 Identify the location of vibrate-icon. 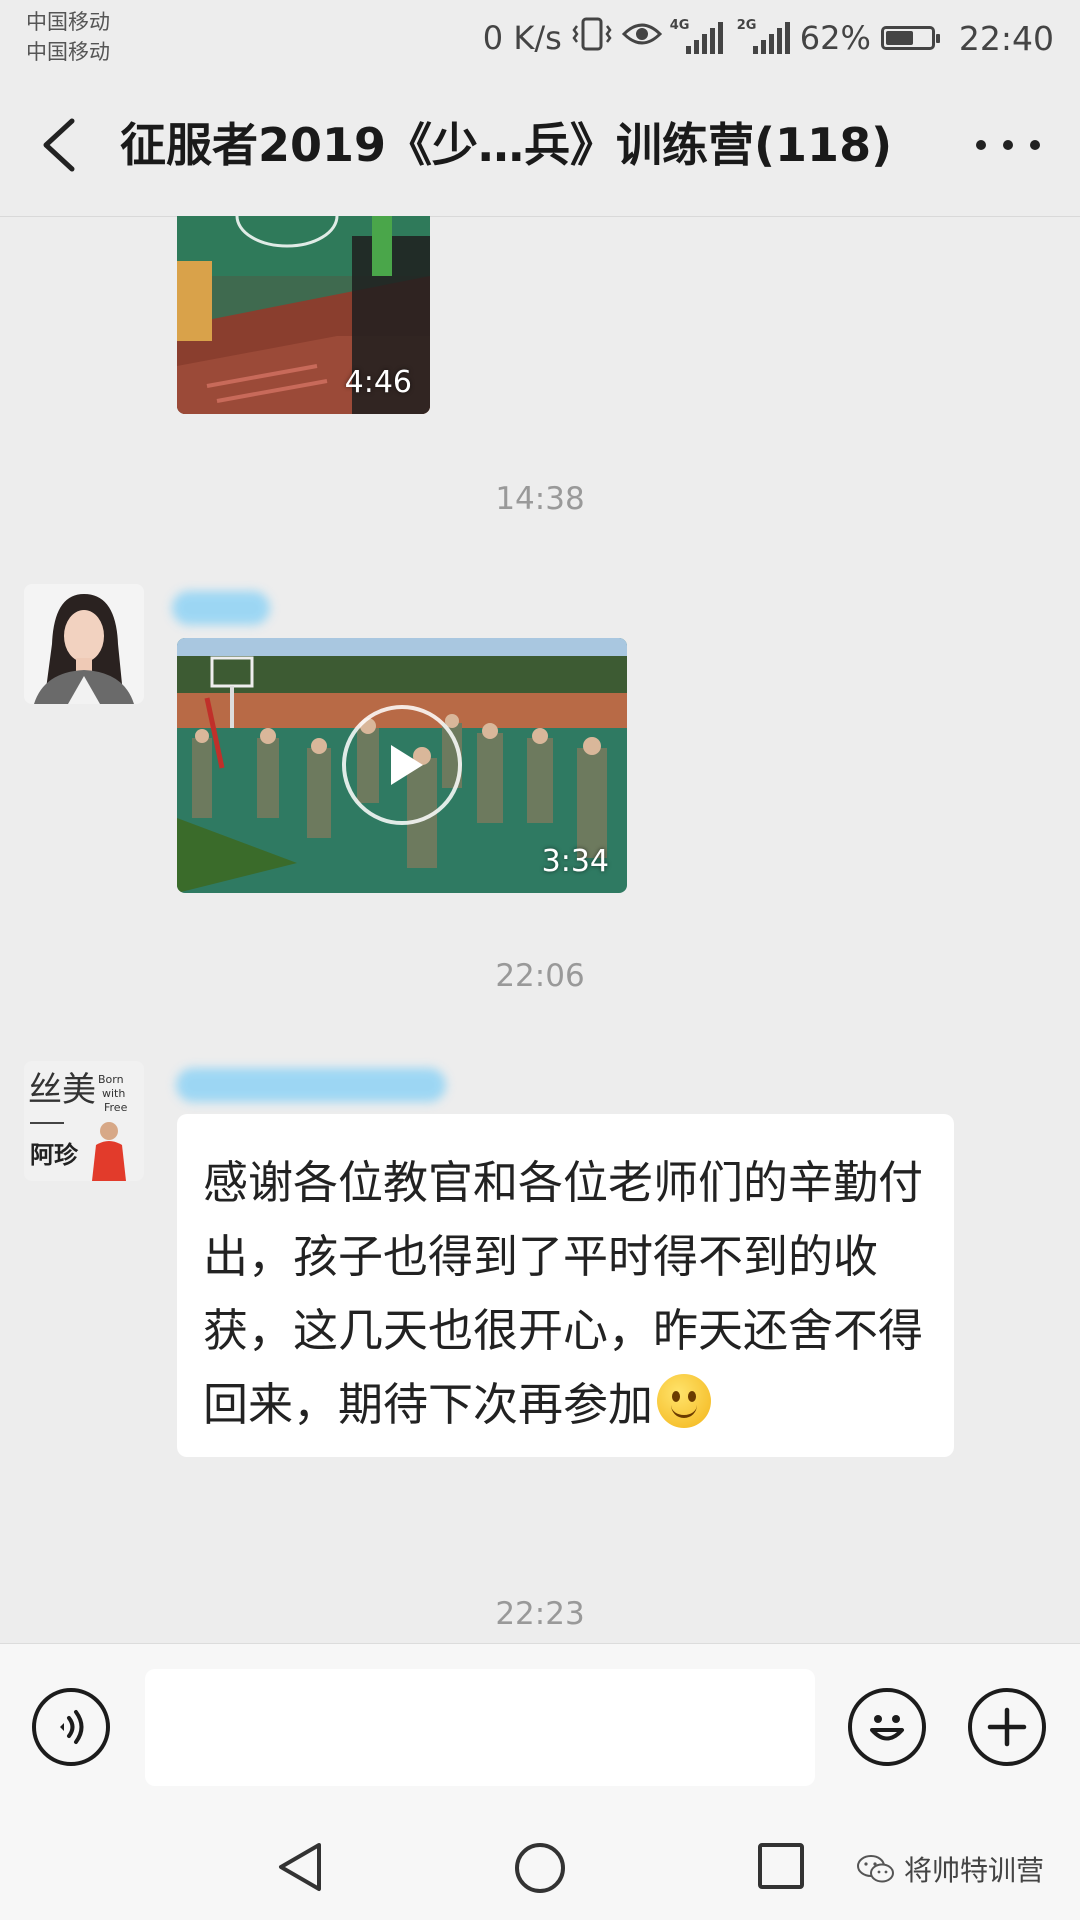
(592, 38).